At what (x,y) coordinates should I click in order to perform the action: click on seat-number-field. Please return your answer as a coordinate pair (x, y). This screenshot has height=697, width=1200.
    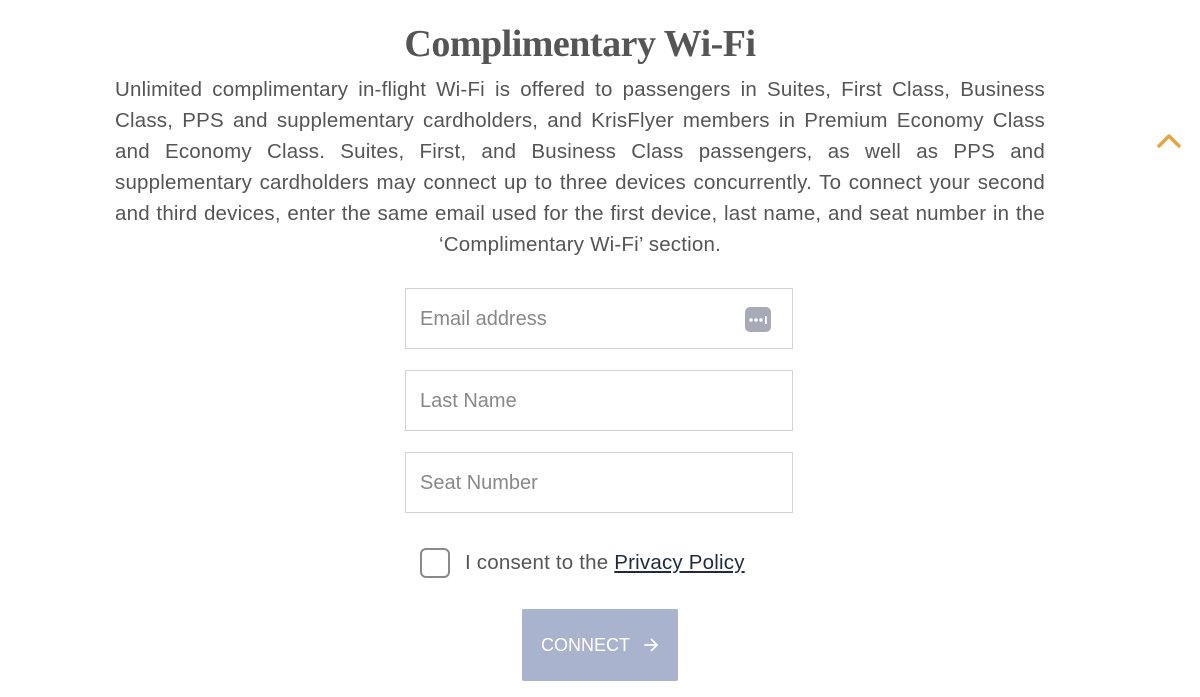
    Looking at the image, I should click on (599, 482).